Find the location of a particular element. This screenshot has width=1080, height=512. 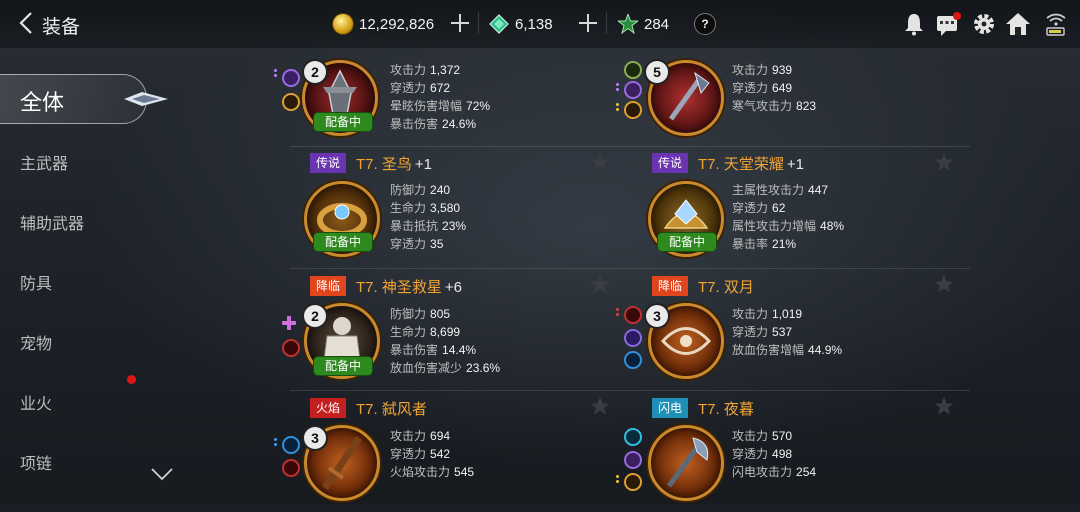

lightning-rune-icon is located at coordinates (633, 437).